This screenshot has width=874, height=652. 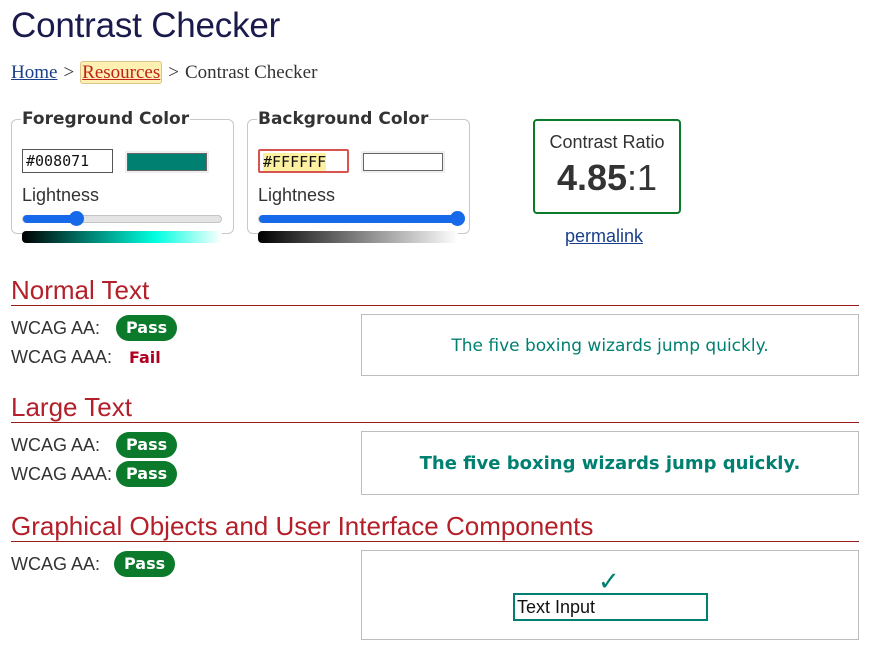 I want to click on background-slider-thumb, so click(x=457, y=218).